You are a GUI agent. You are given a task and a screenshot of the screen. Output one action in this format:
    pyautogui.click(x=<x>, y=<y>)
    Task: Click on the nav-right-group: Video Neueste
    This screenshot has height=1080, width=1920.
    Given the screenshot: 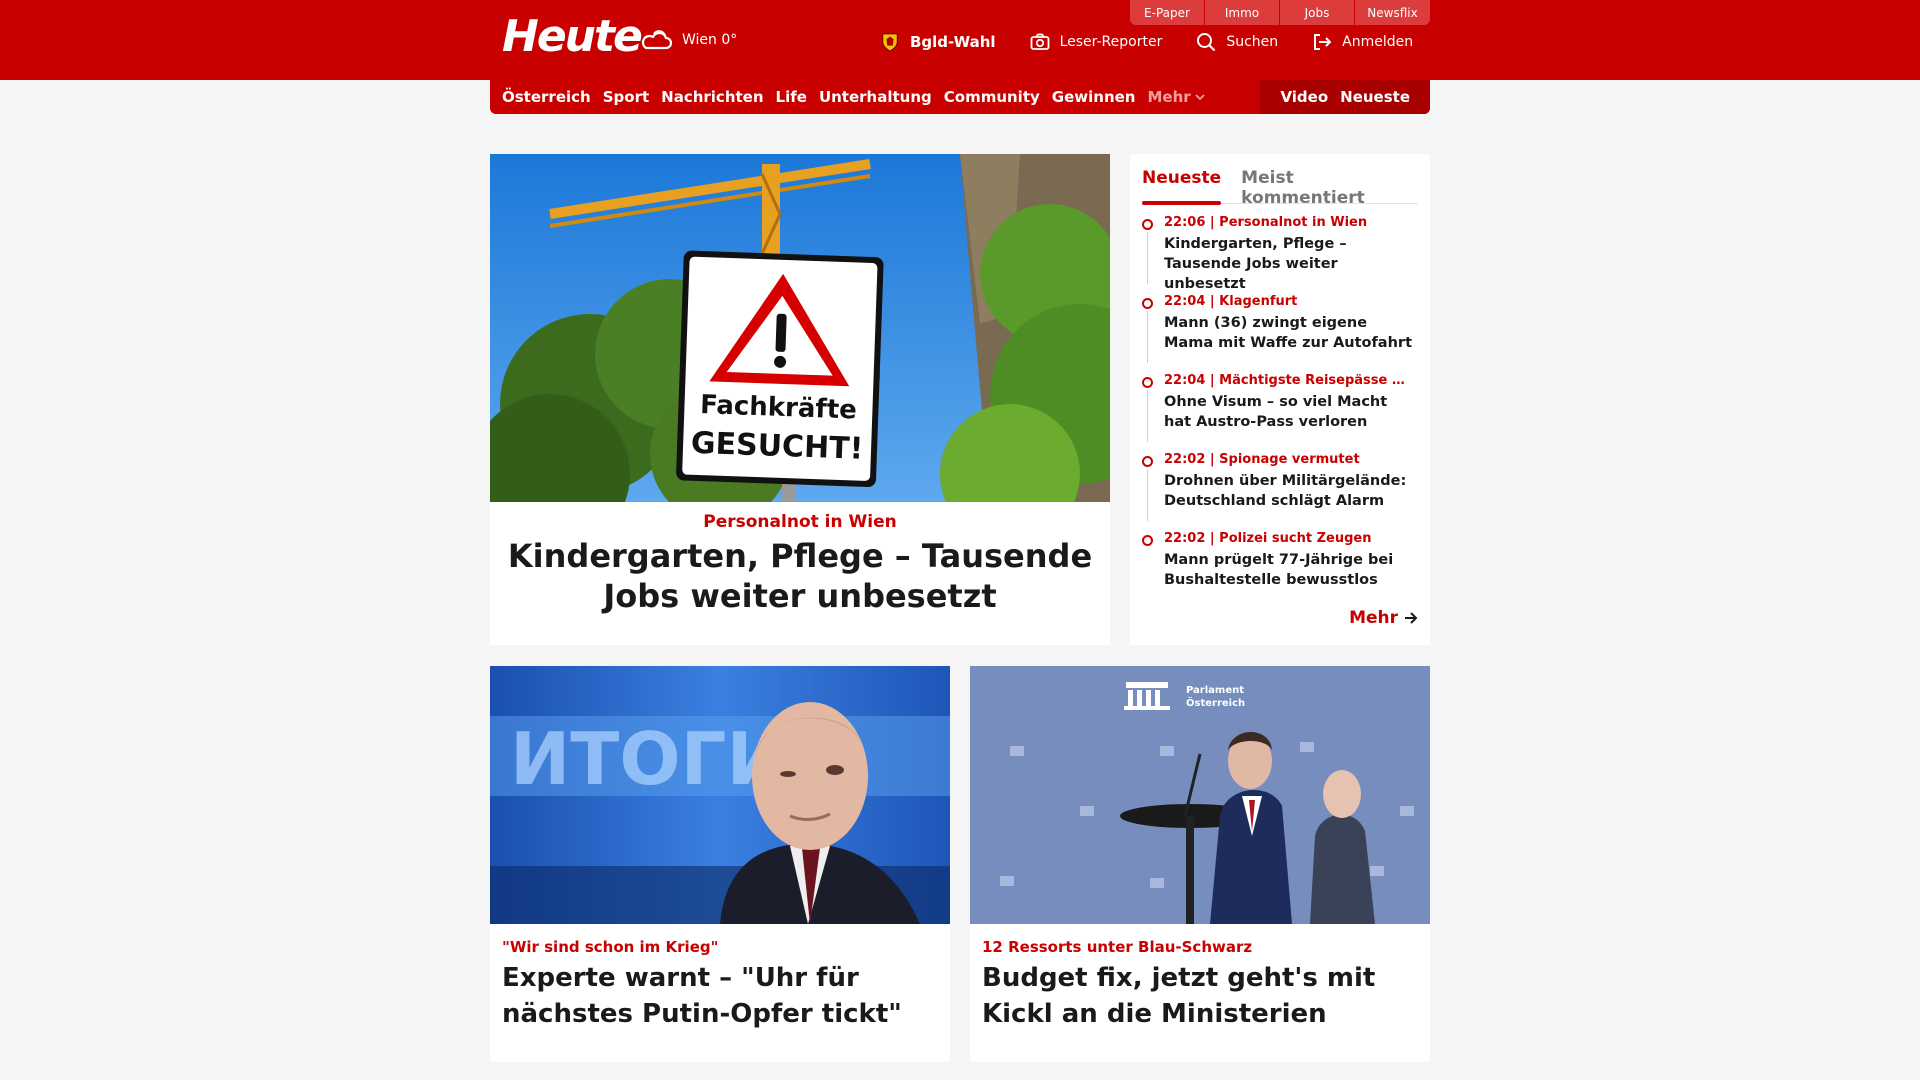 What is the action you would take?
    pyautogui.click(x=1345, y=97)
    